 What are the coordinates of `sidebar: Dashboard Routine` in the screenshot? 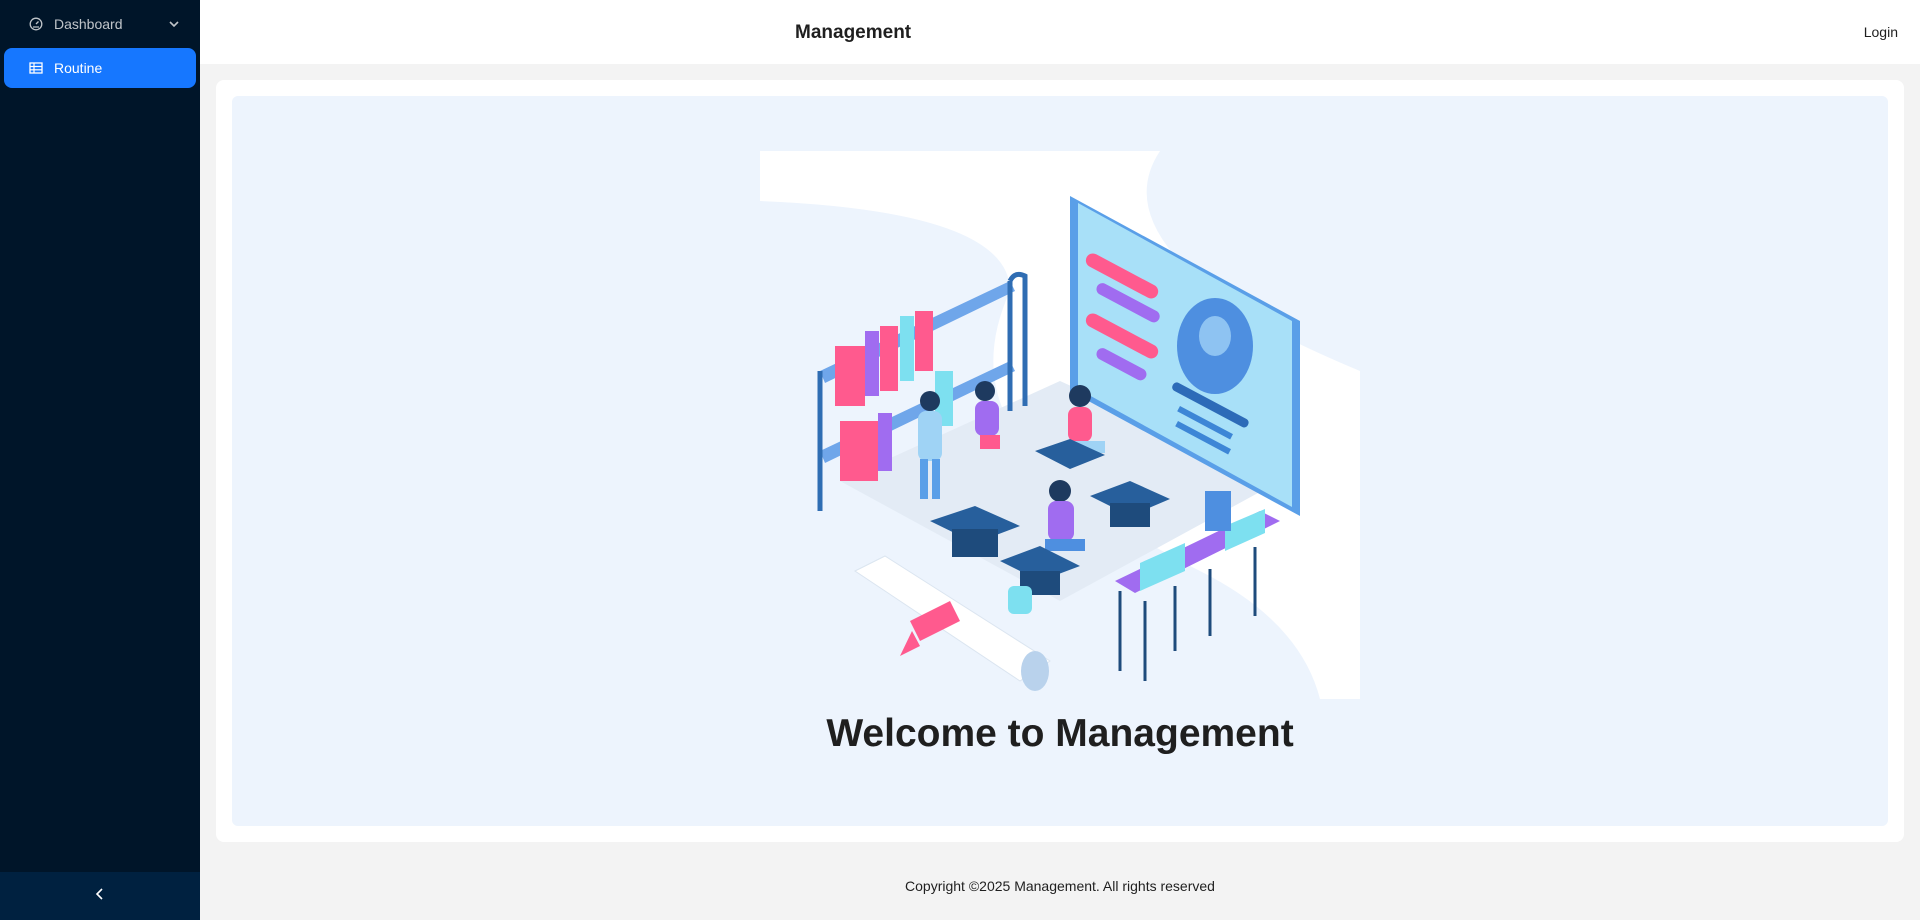 It's located at (100, 460).